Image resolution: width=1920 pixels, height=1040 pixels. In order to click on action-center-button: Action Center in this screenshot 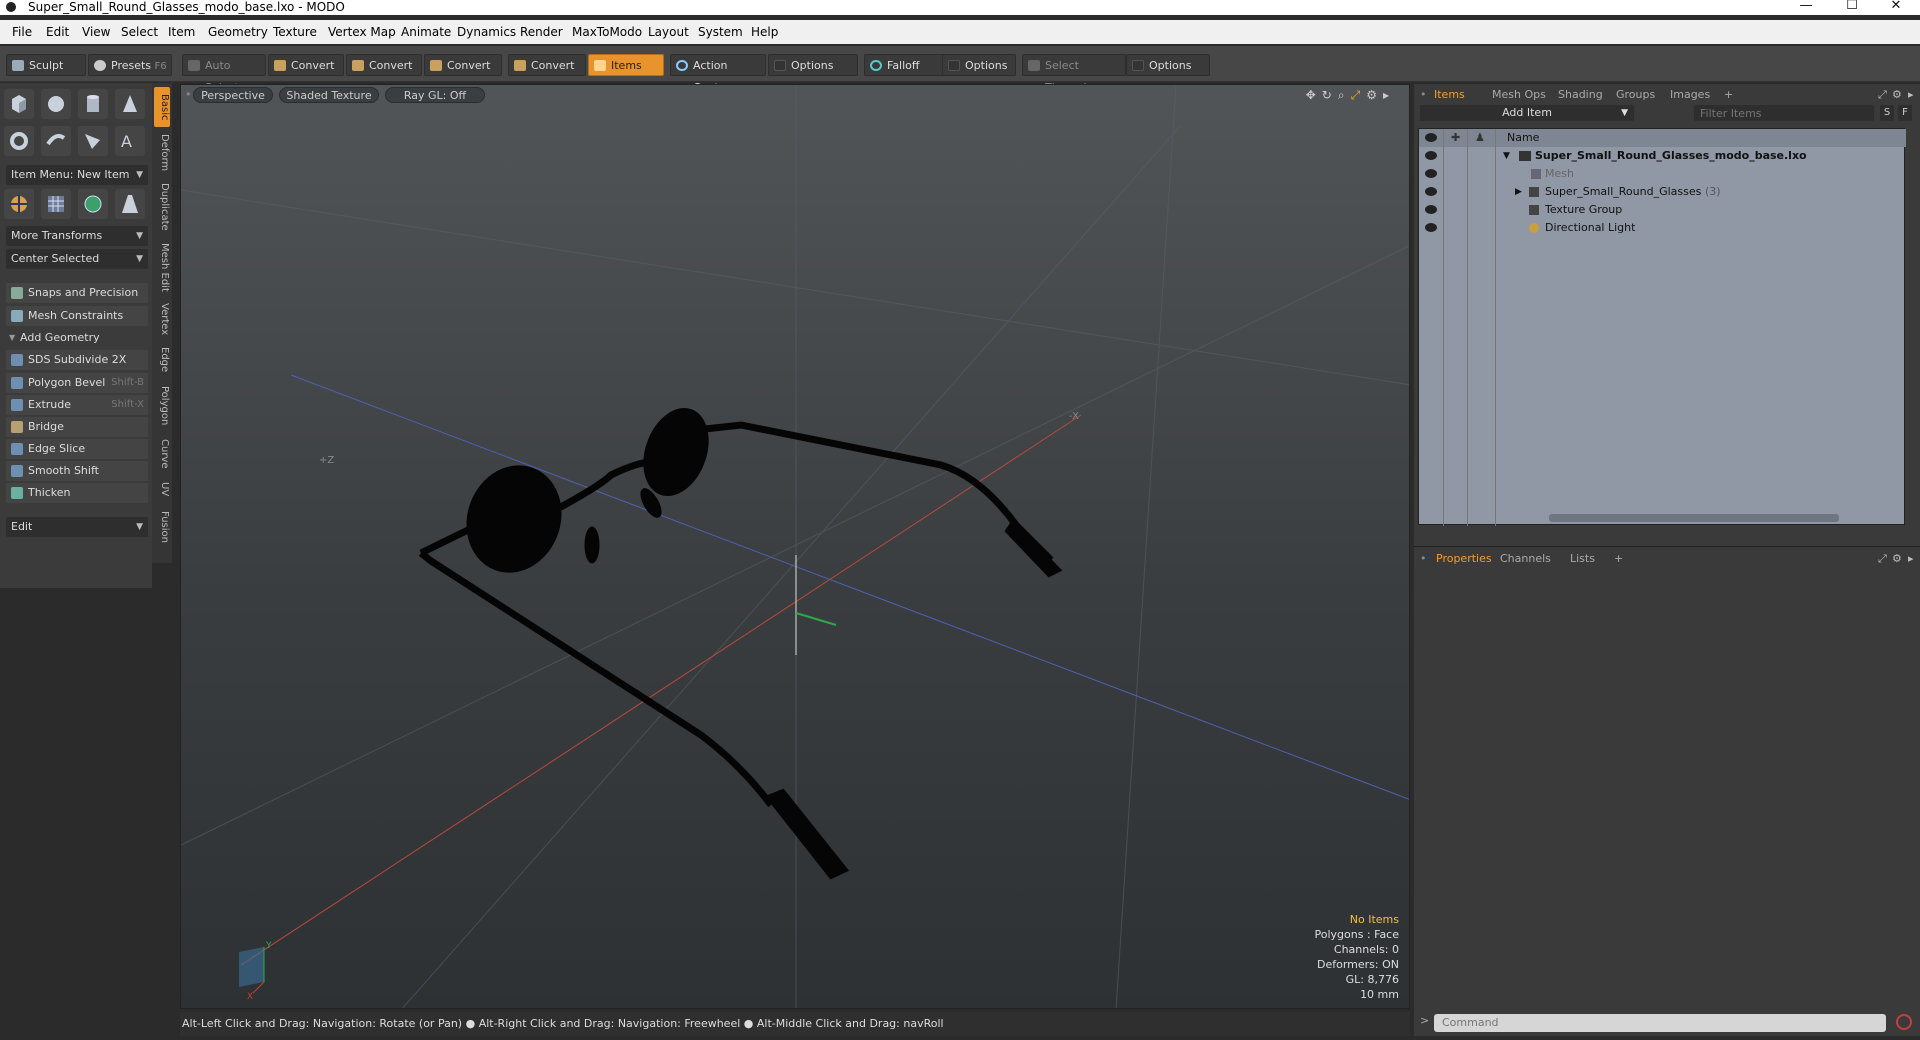, I will do `click(718, 74)`.